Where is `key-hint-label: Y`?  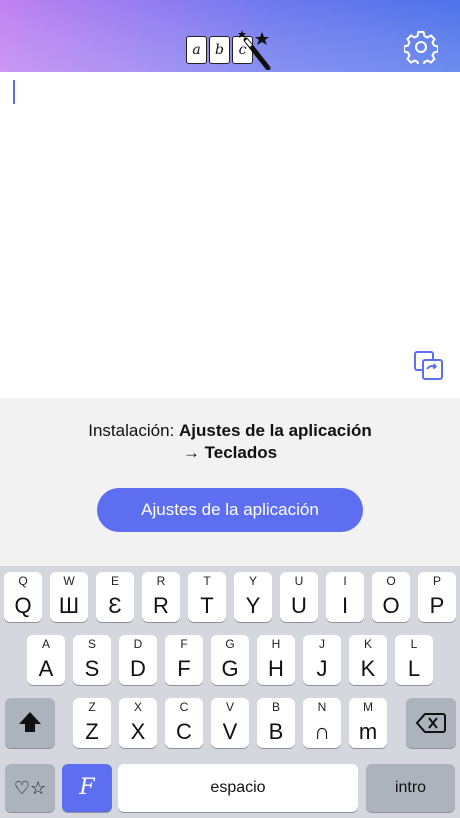 key-hint-label: Y is located at coordinates (252, 581).